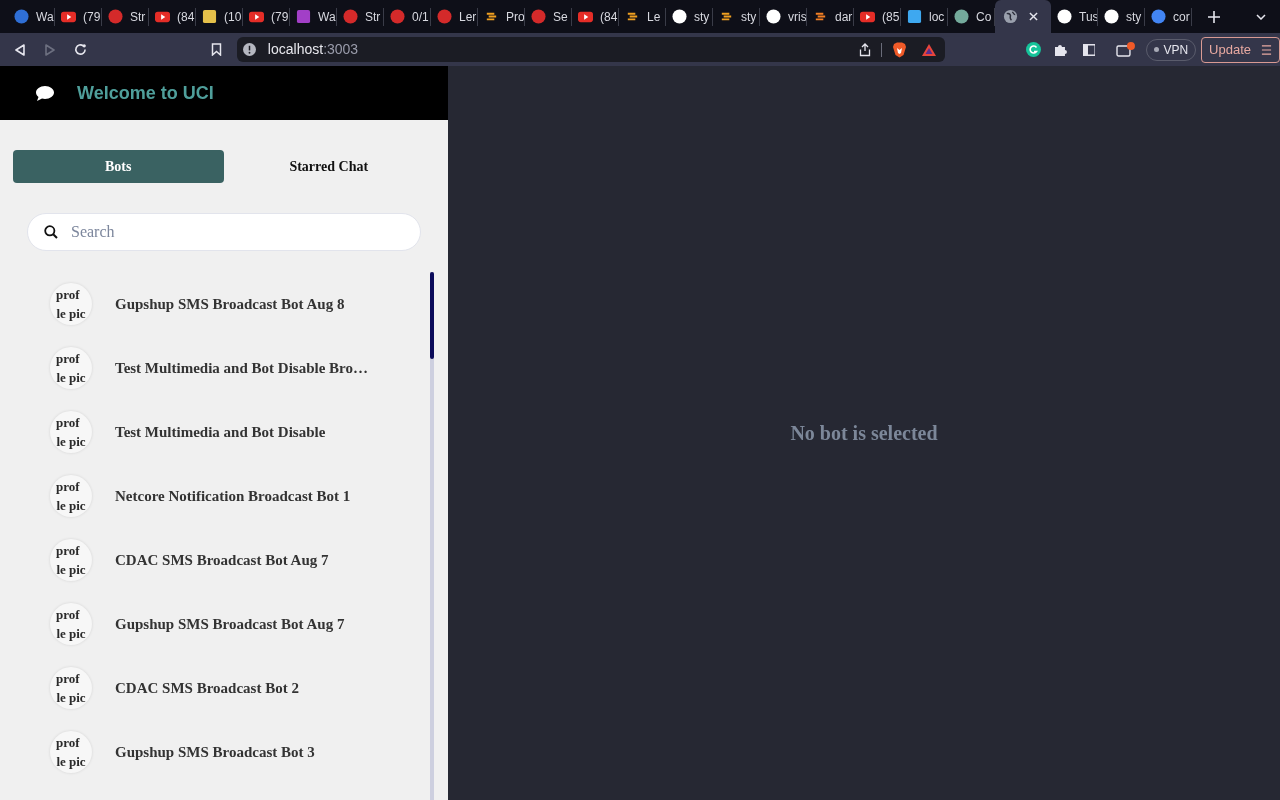 Image resolution: width=1280 pixels, height=800 pixels. I want to click on url-text: localhost:3003, so click(313, 49).